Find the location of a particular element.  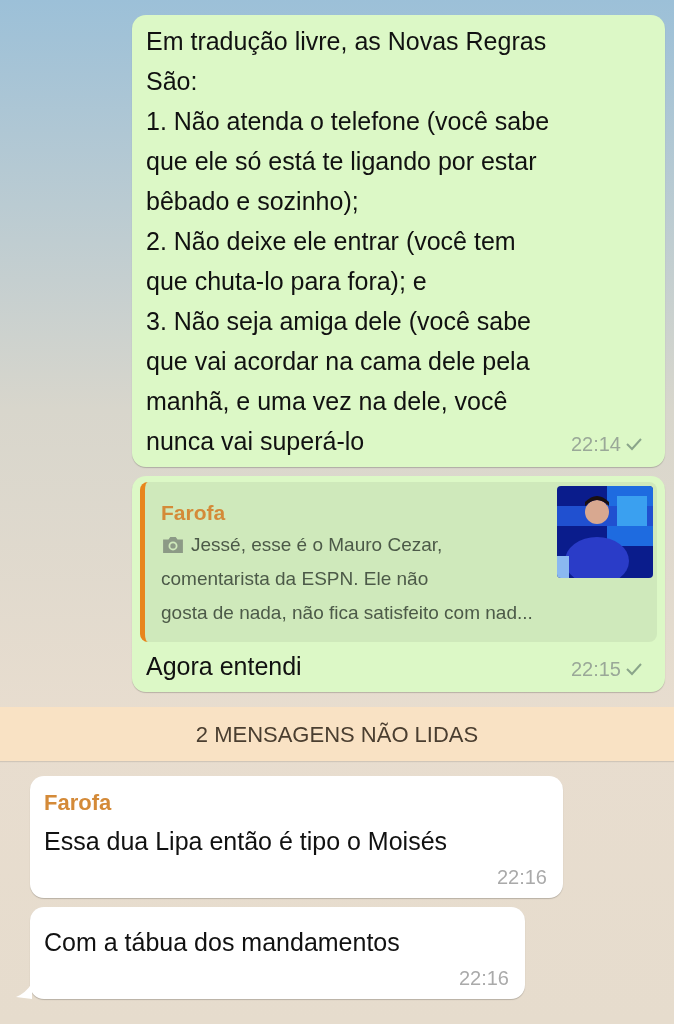

message-time: 22:14 is located at coordinates (595, 444).